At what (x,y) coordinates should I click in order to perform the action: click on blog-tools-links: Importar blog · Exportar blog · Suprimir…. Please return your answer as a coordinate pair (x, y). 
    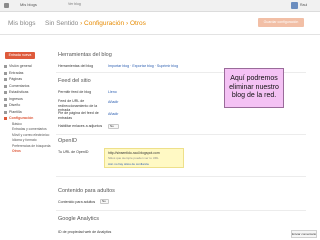
    Looking at the image, I should click on (143, 66).